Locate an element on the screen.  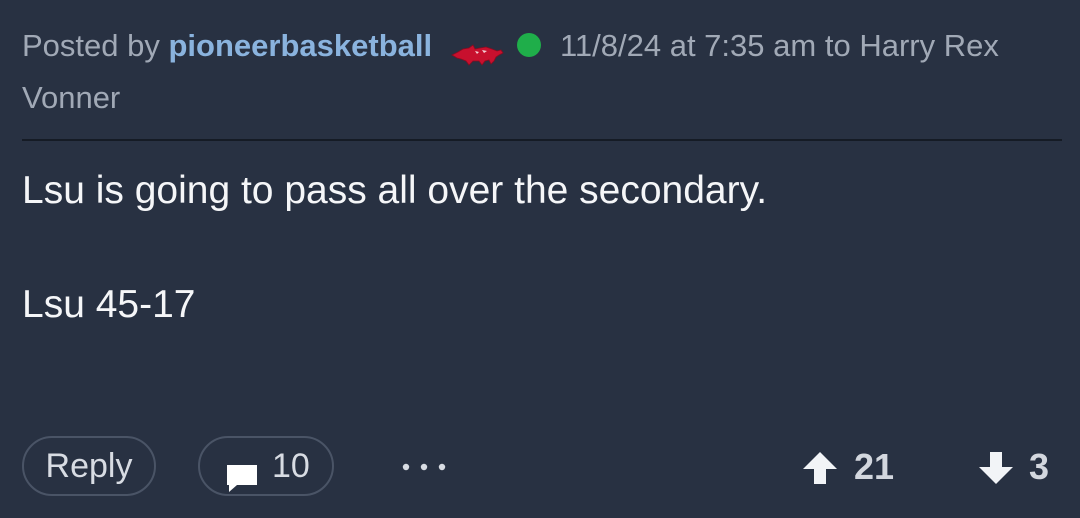
upvote-count: 21 is located at coordinates (874, 466).